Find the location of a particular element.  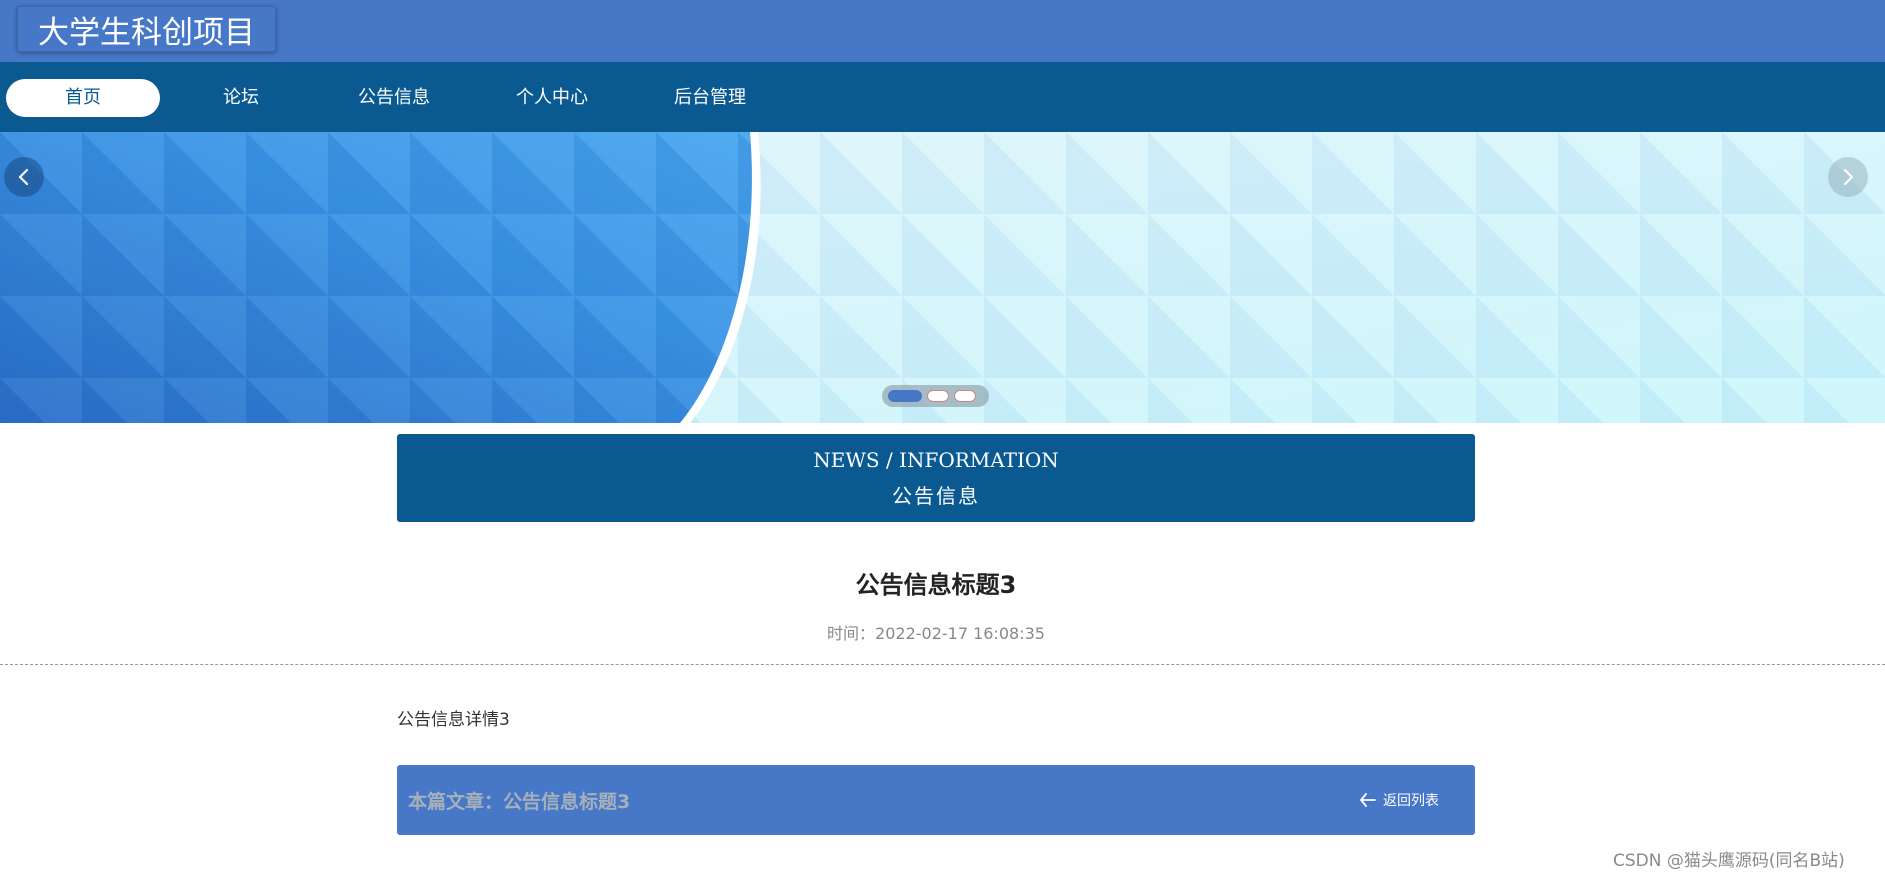

carousel-prev-button is located at coordinates (24, 177).